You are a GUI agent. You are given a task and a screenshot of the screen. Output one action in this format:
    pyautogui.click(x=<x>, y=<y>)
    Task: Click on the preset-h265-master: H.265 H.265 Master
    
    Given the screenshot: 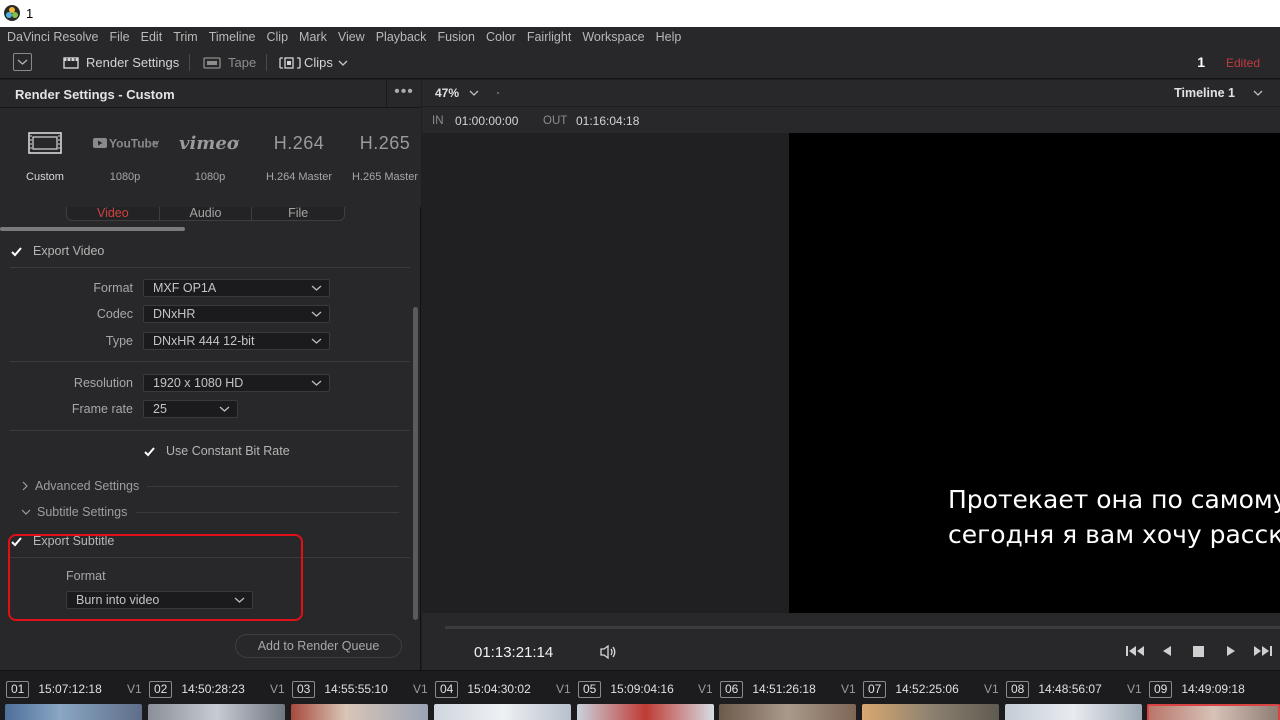 What is the action you would take?
    pyautogui.click(x=385, y=157)
    